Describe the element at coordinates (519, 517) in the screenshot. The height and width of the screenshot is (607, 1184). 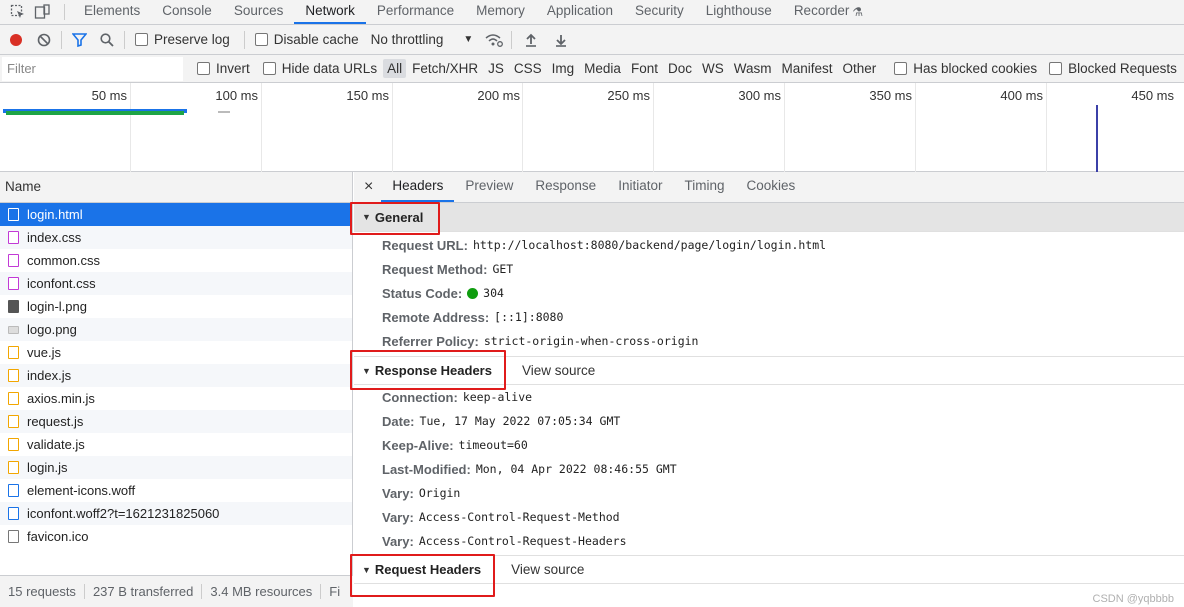
I see `header-value: Access-Control-Request-Method` at that location.